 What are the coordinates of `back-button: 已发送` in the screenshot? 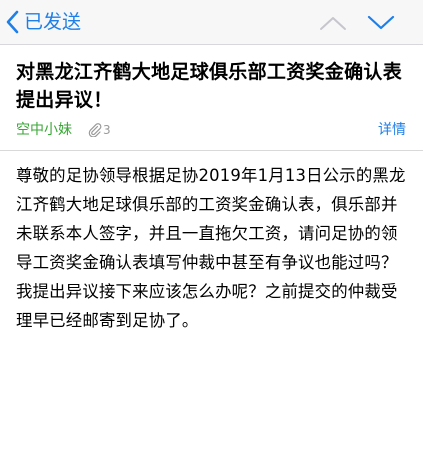 It's located at (43, 22).